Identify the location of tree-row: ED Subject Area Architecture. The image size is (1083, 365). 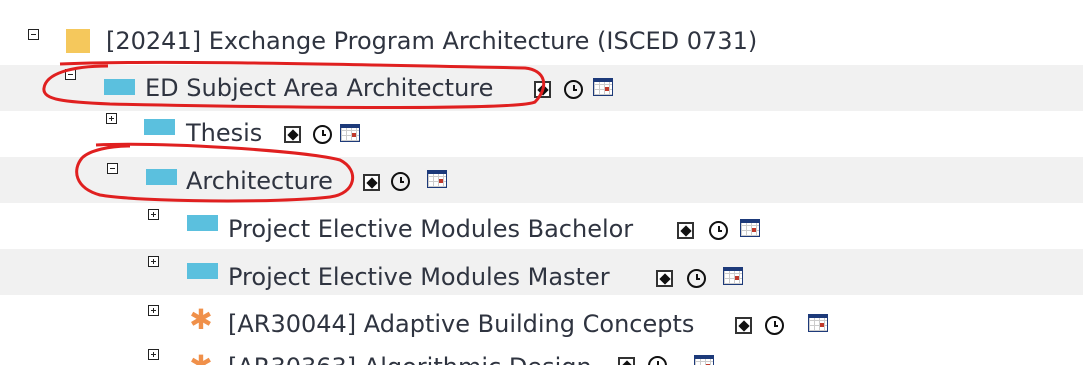
(541, 88).